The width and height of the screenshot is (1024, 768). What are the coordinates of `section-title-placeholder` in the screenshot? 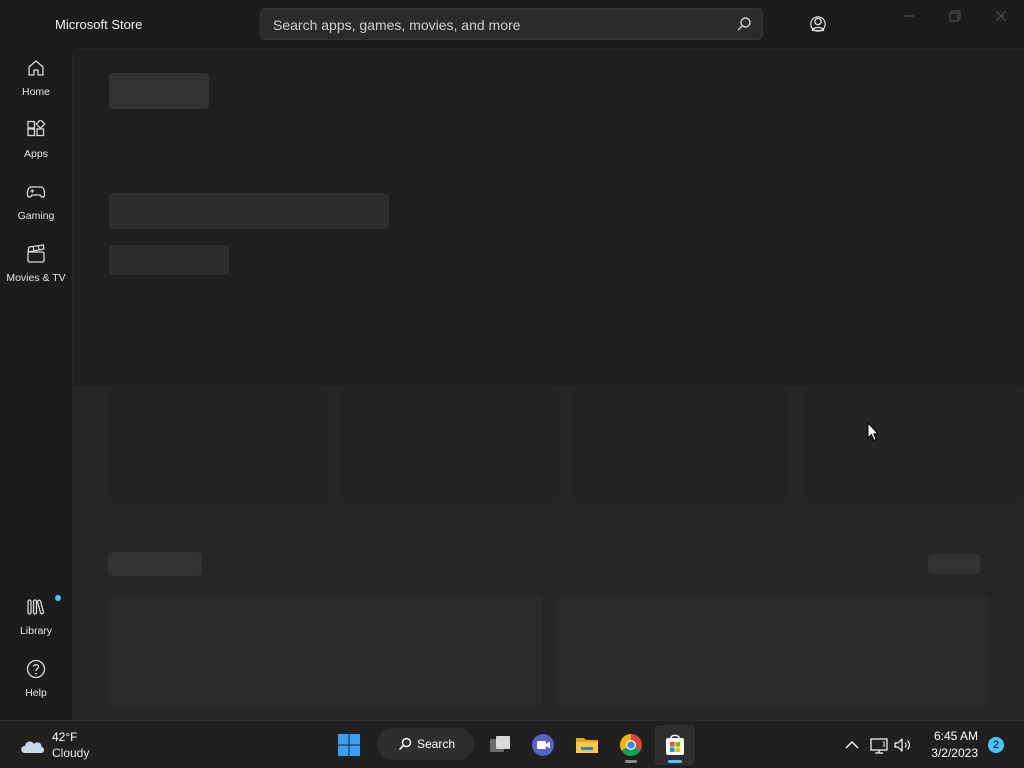 It's located at (155, 564).